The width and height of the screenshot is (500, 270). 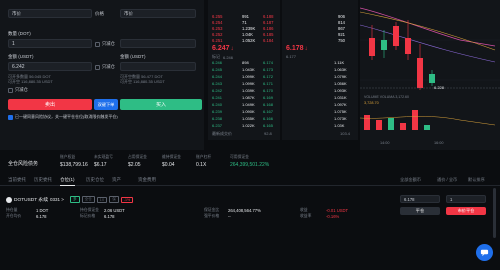 I want to click on bid-row: 6.246 898 6.174, so click(x=244, y=63).